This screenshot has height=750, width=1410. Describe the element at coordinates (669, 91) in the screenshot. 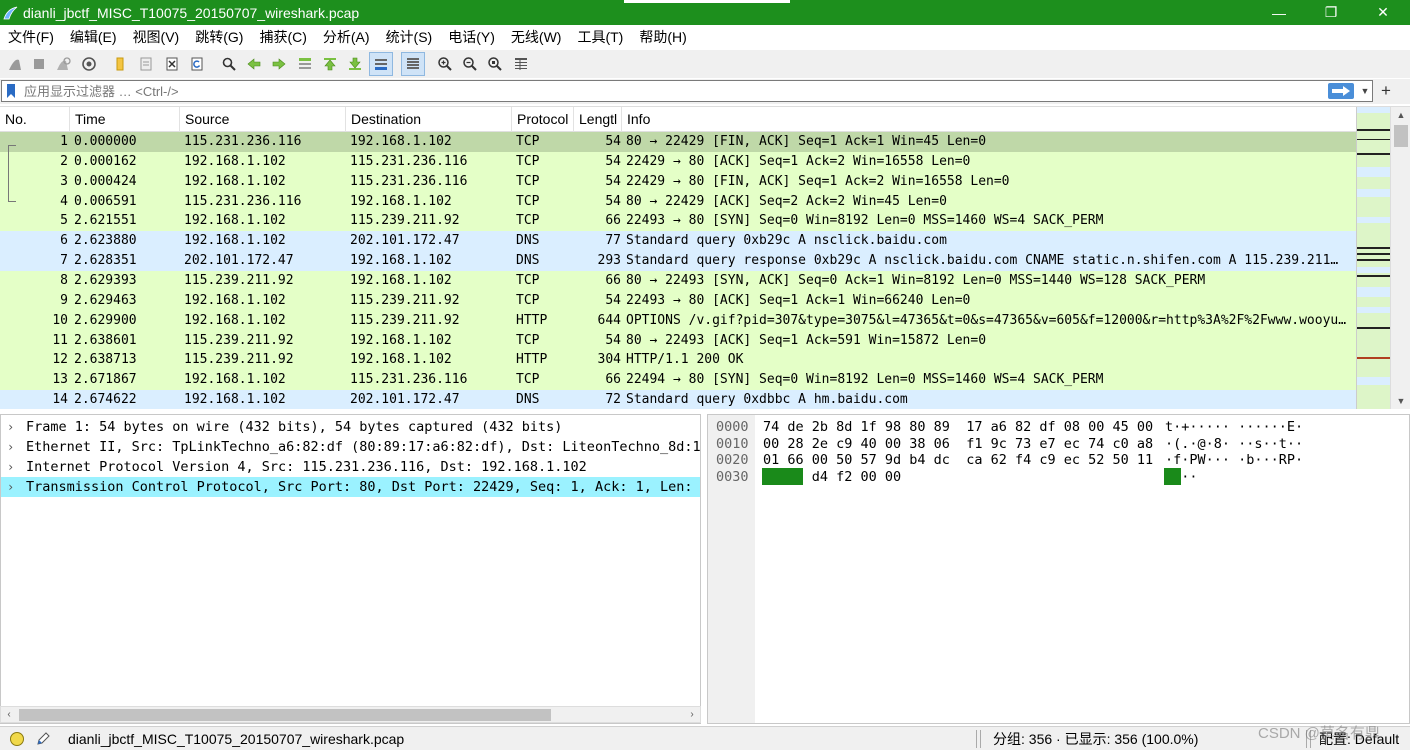

I see `display-filter-input` at that location.